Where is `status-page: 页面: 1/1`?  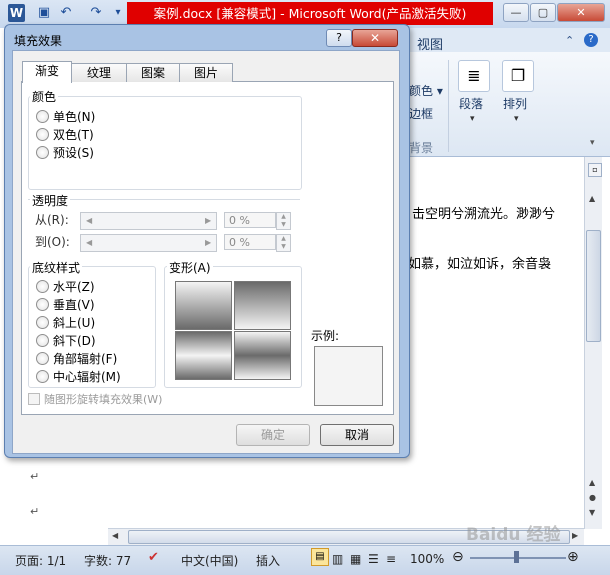 status-page: 页面: 1/1 is located at coordinates (40, 560).